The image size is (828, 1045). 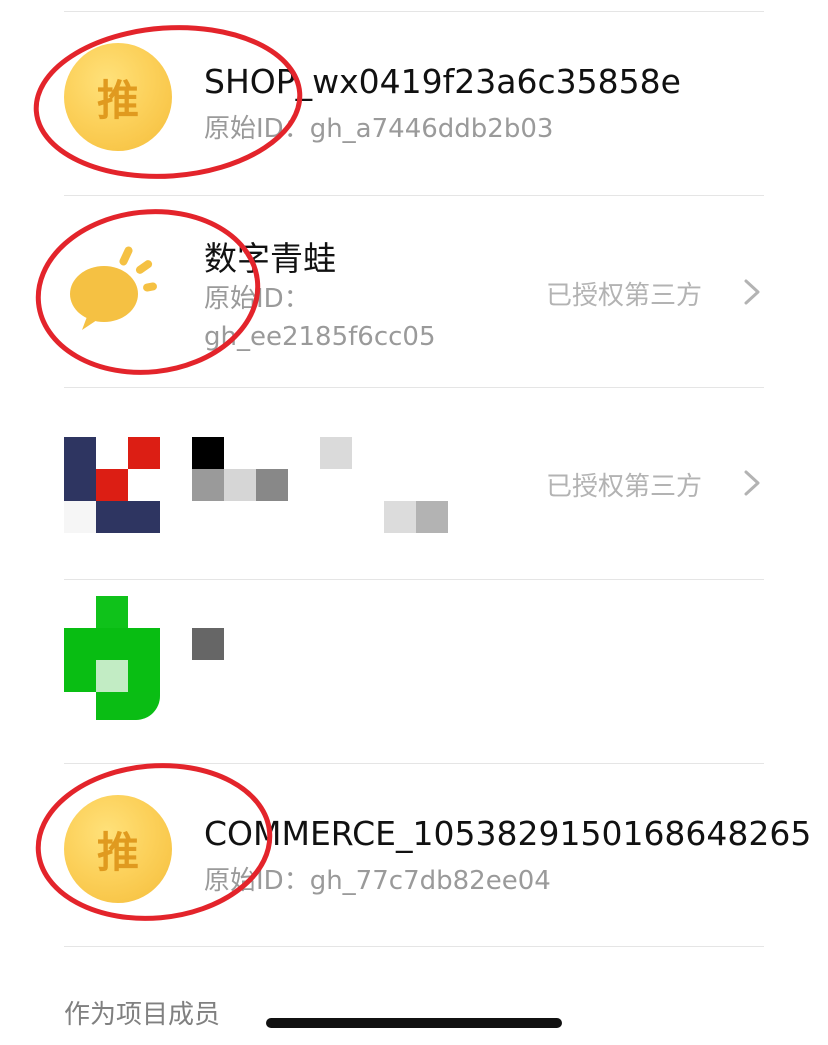 I want to click on row-divider, so click(x=414, y=946).